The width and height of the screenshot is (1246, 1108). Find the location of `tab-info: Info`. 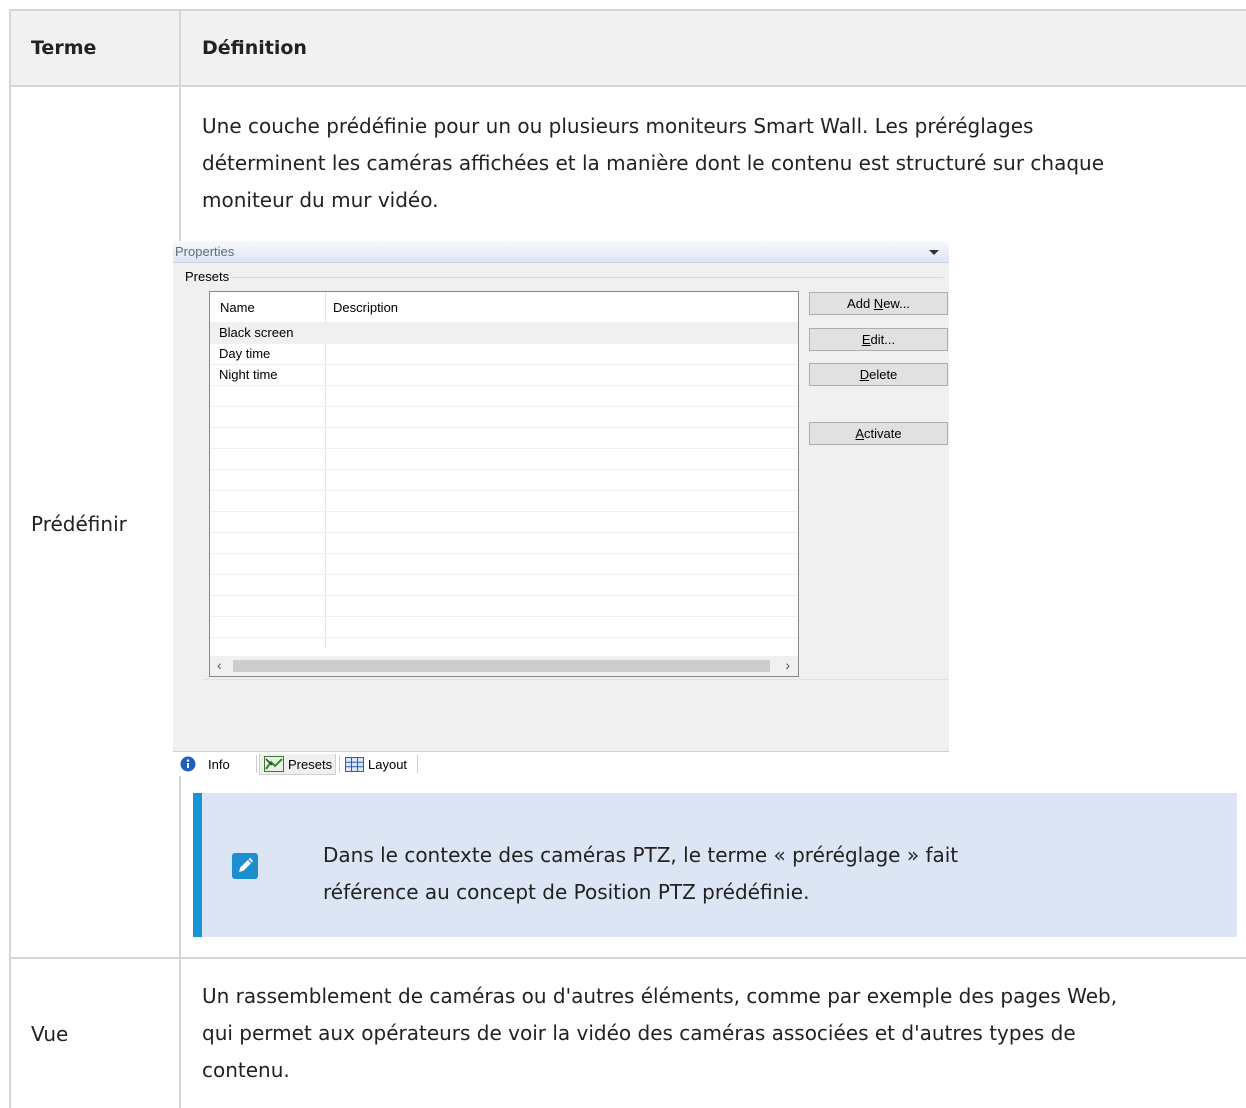

tab-info: Info is located at coordinates (205, 764).